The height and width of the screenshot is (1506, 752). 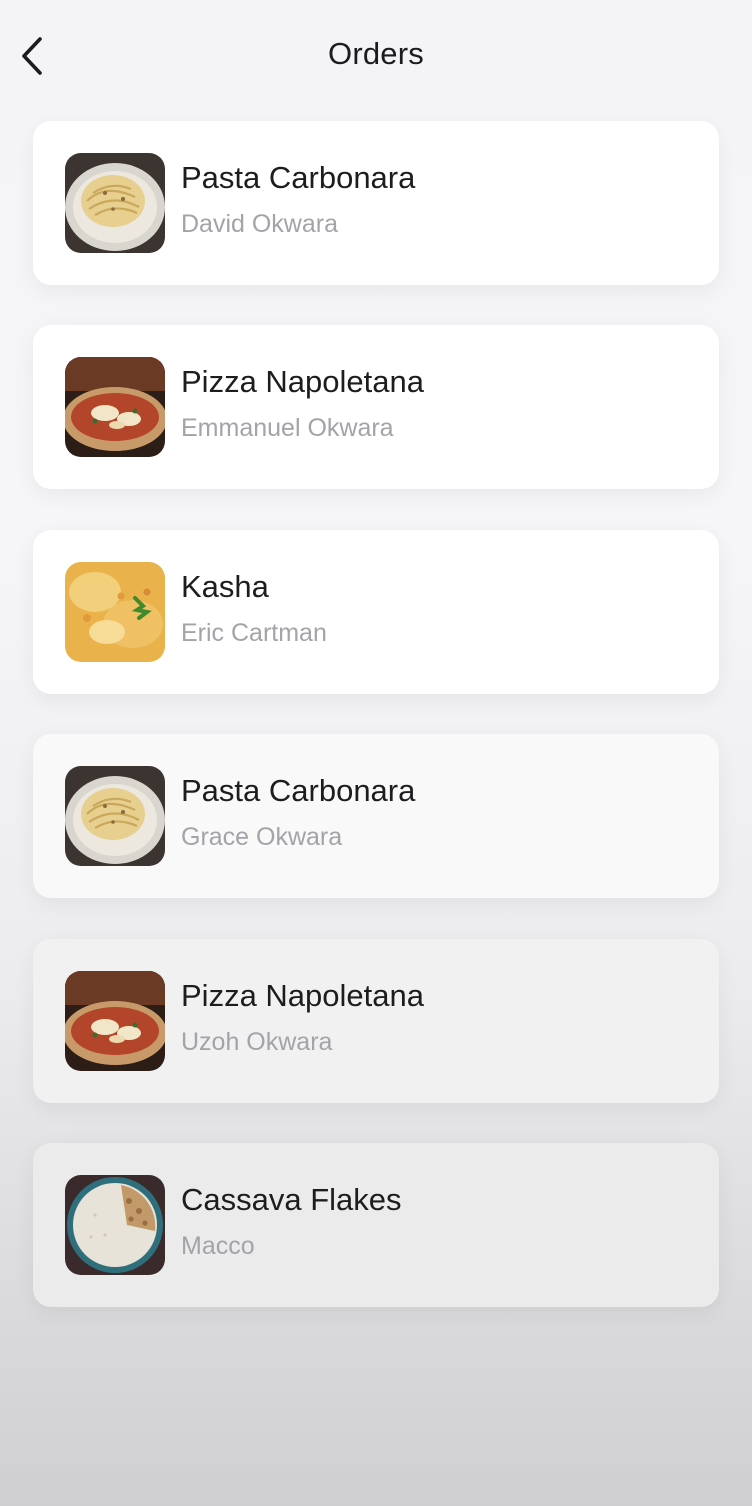 I want to click on cassava-photo-icon, so click(x=115, y=1224).